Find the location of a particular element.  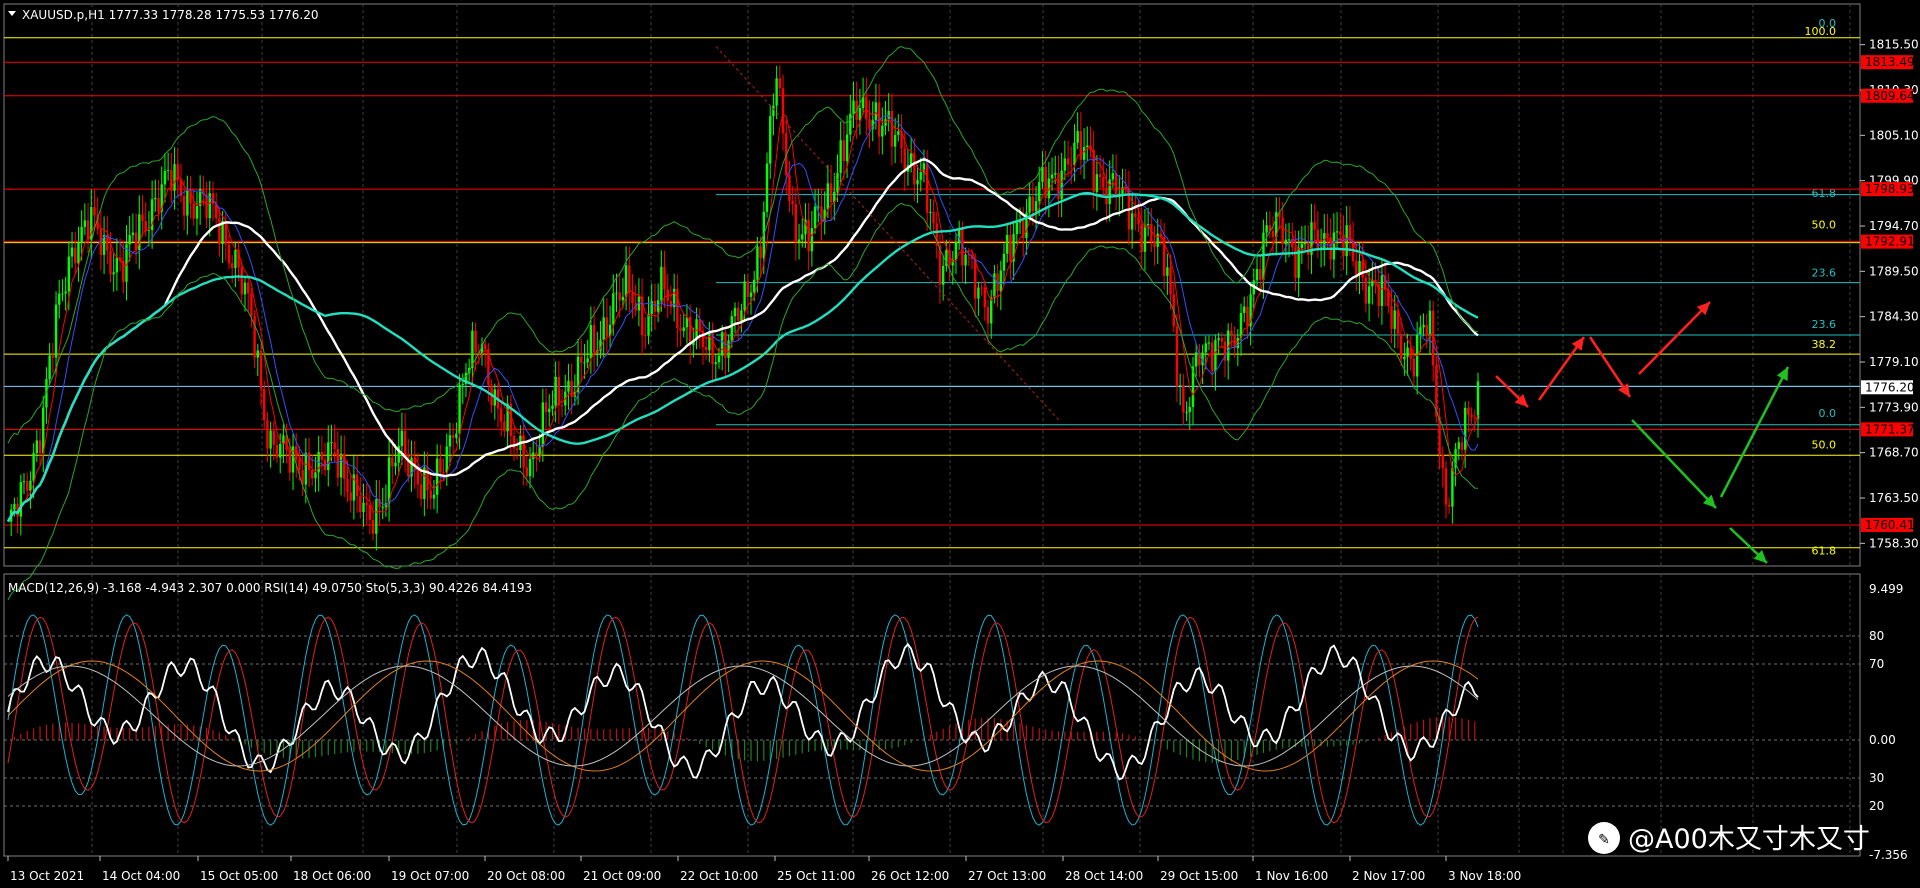

time-axis-label: 28 Oct 14:00 is located at coordinates (1104, 876).